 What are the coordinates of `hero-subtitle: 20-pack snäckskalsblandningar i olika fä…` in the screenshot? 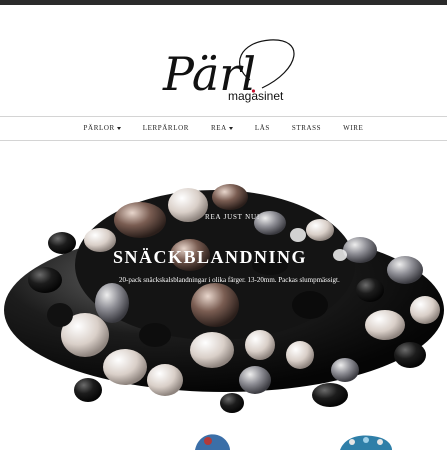 It's located at (229, 280).